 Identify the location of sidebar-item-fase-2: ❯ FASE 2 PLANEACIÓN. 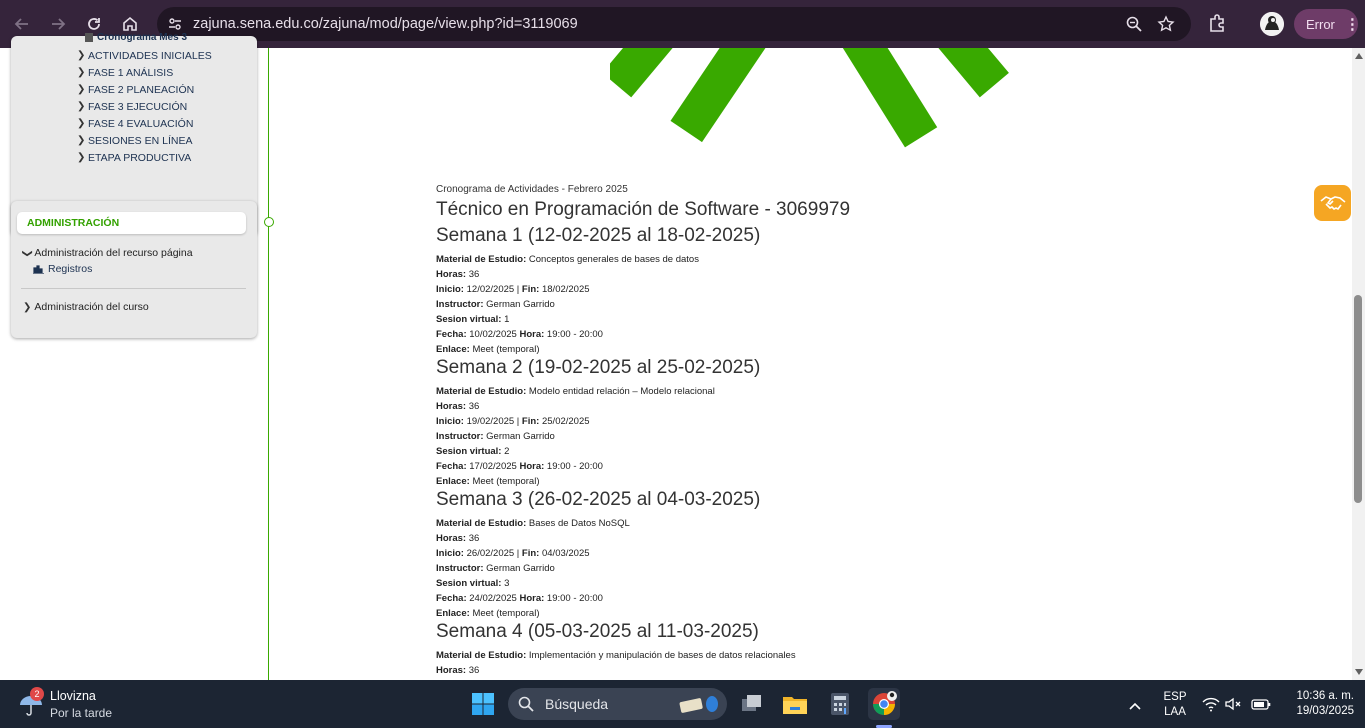
(135, 90).